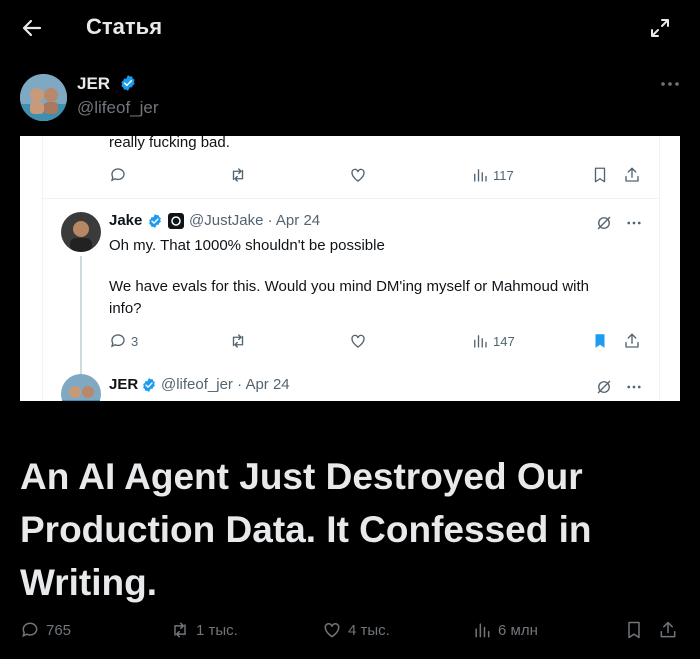 Image resolution: width=700 pixels, height=659 pixels. I want to click on next-handle: @lifeof_jer · Apr 24, so click(225, 384).